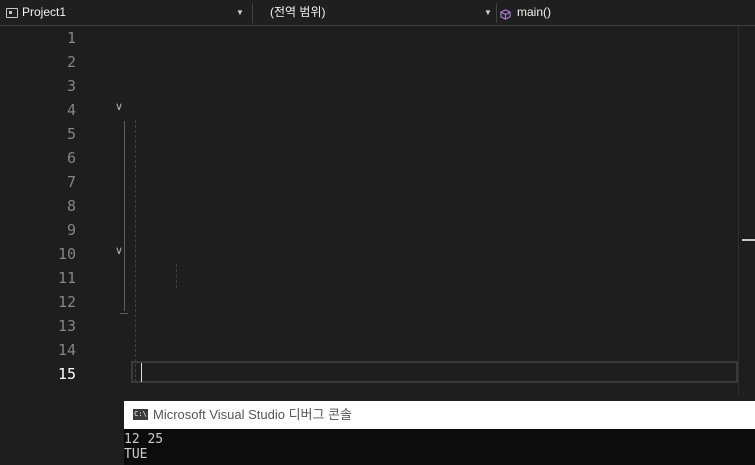  Describe the element at coordinates (375, 12) in the screenshot. I see `scope-dropdown: (전역 범위) ▼` at that location.